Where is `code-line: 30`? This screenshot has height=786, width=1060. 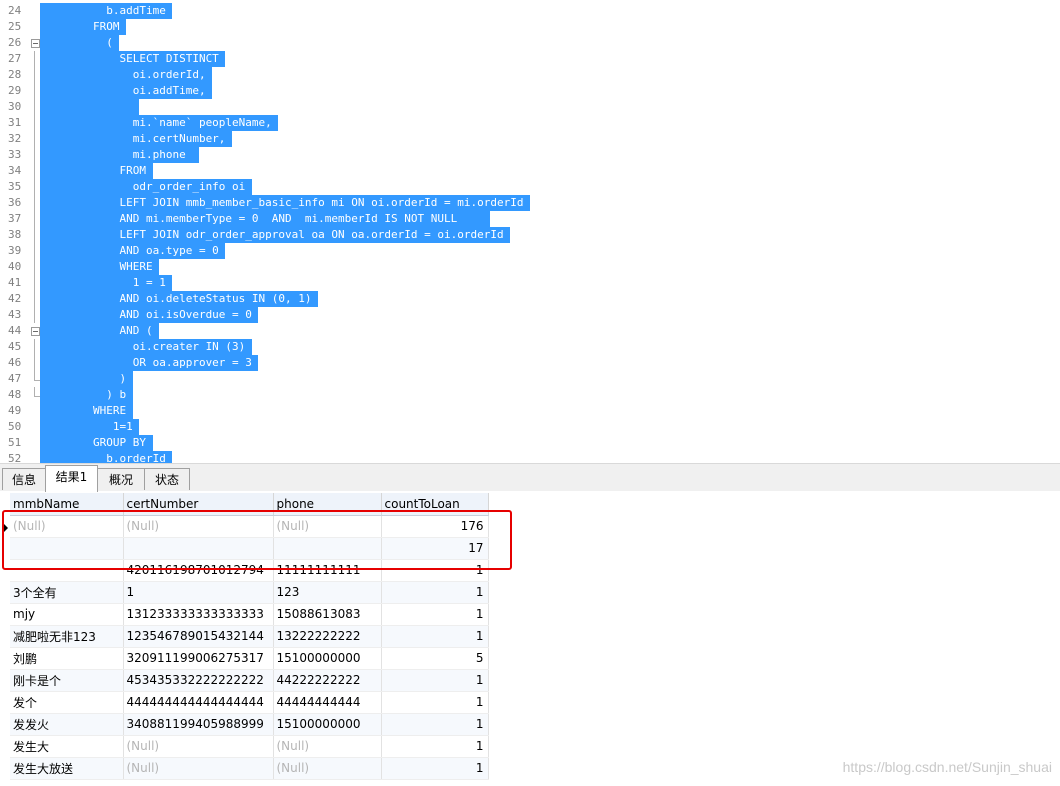 code-line: 30 is located at coordinates (530, 107).